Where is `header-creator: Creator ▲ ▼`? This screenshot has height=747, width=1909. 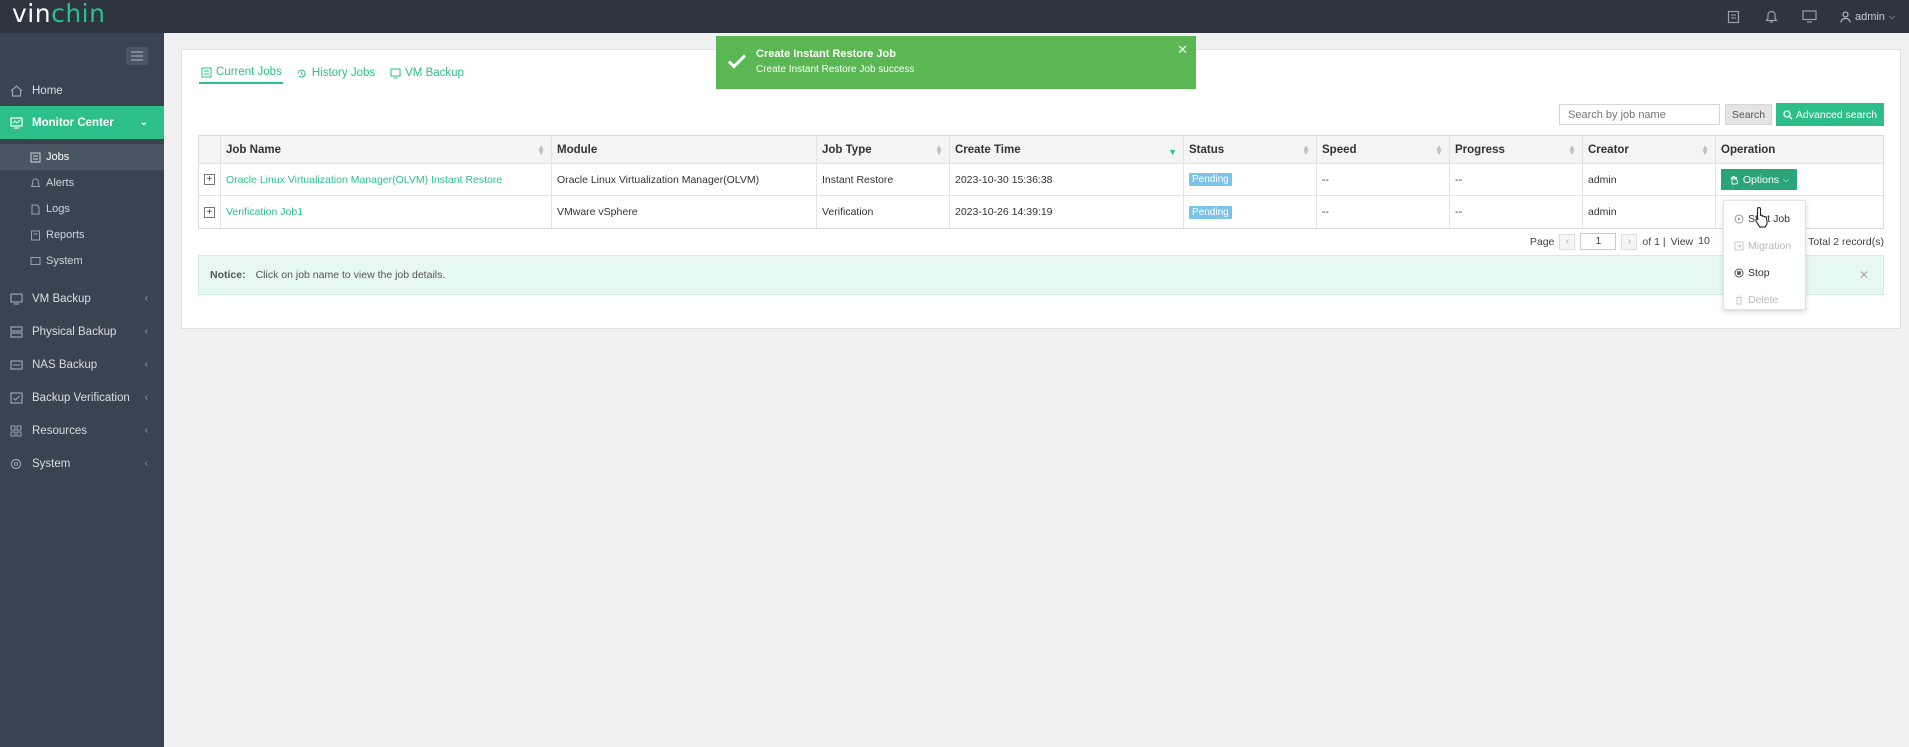
header-creator: Creator ▲ ▼ is located at coordinates (1649, 149).